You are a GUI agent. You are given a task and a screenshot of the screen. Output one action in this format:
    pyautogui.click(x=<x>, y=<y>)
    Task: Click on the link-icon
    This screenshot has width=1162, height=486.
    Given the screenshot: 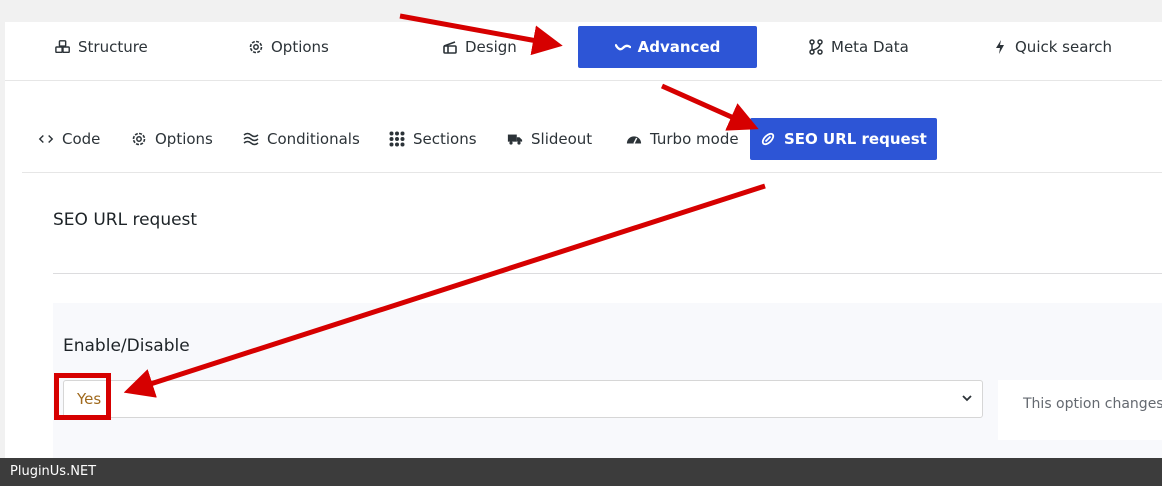 What is the action you would take?
    pyautogui.click(x=768, y=139)
    